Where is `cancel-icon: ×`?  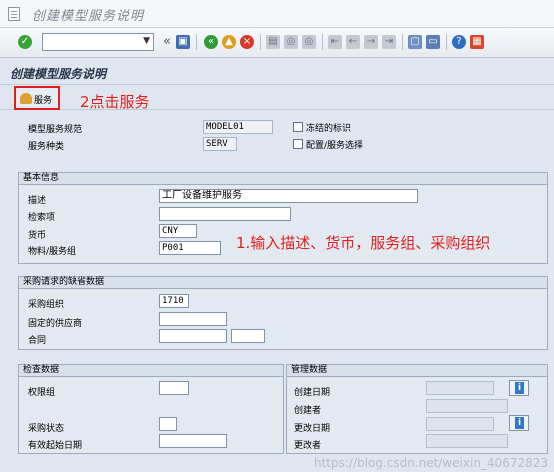 cancel-icon: × is located at coordinates (247, 42).